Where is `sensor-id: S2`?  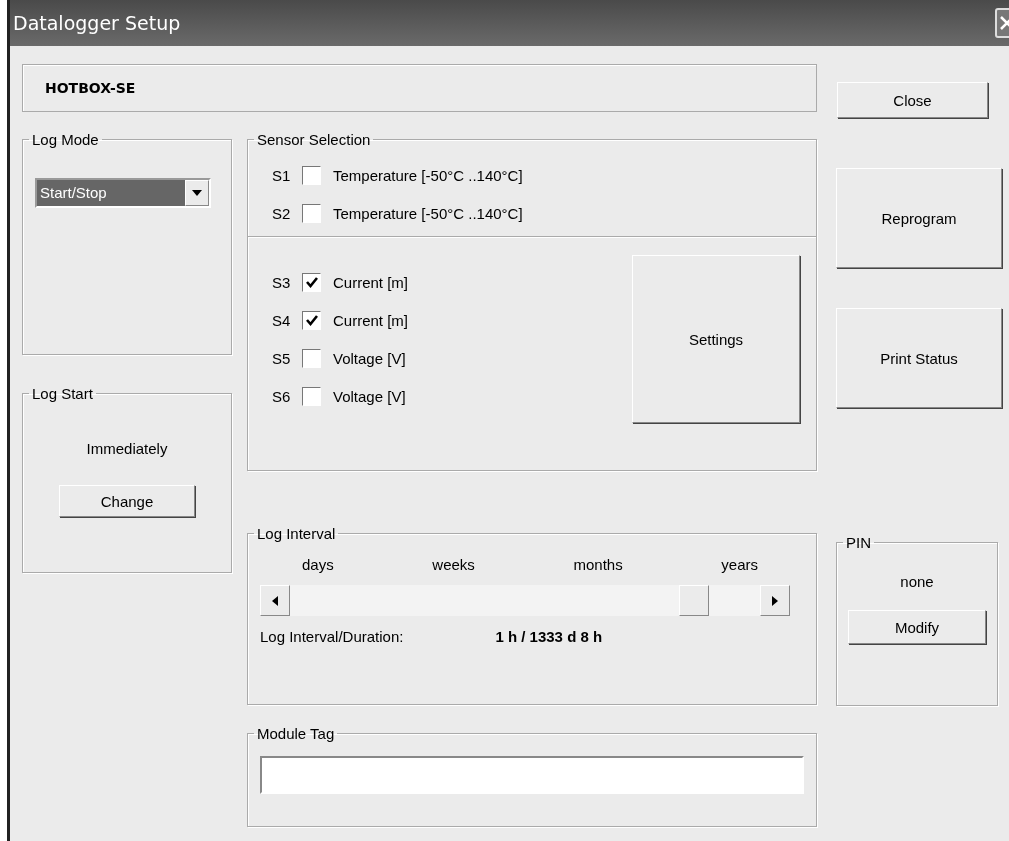 sensor-id: S2 is located at coordinates (282, 213).